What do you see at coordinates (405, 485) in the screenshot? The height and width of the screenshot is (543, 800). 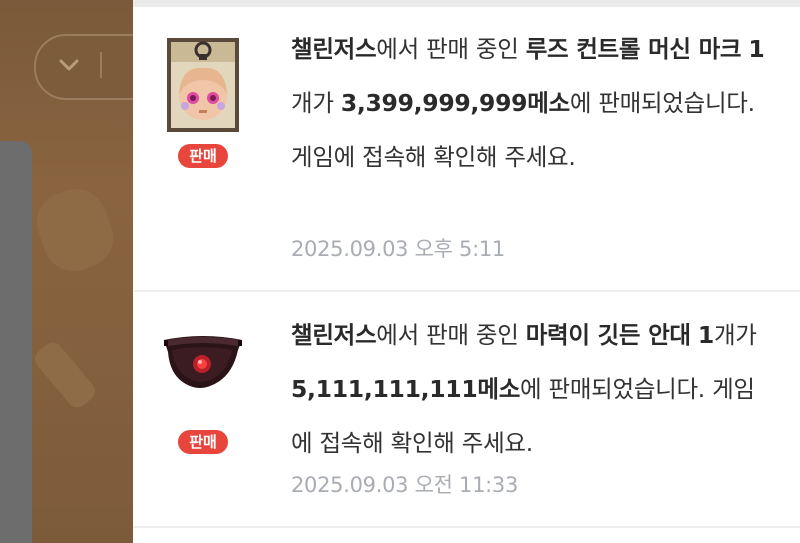 I see `timestamp: 2025.09.03 오전 11:33` at bounding box center [405, 485].